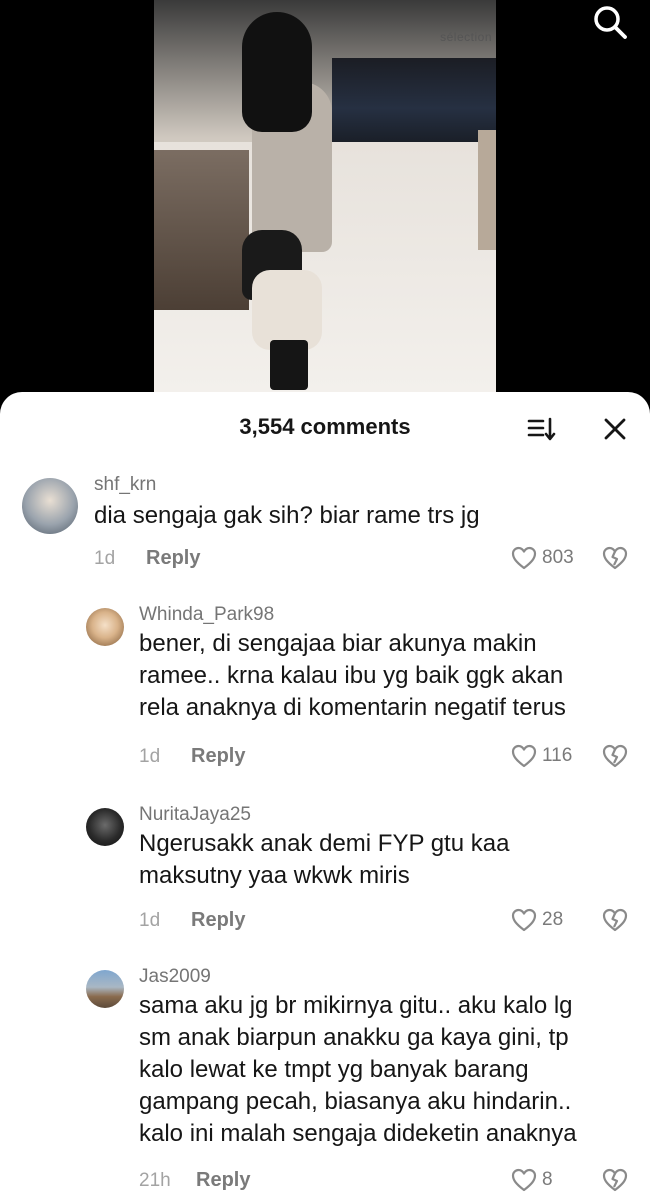 Image resolution: width=650 pixels, height=1200 pixels. Describe the element at coordinates (325, 428) in the screenshot. I see `comments-header: 3,554 comments` at that location.